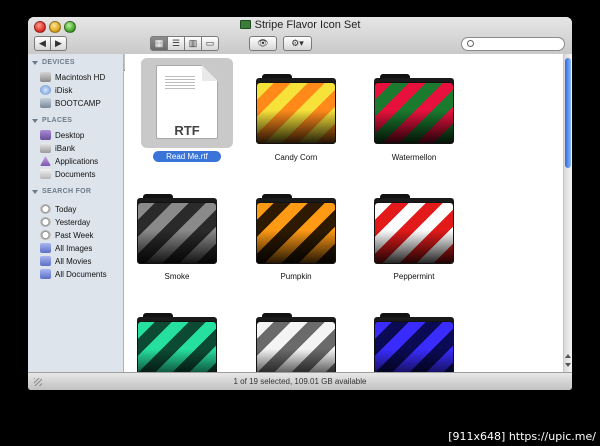 Image resolution: width=600 pixels, height=446 pixels. I want to click on sidebar-item-yesterday: Yesterday, so click(65, 222).